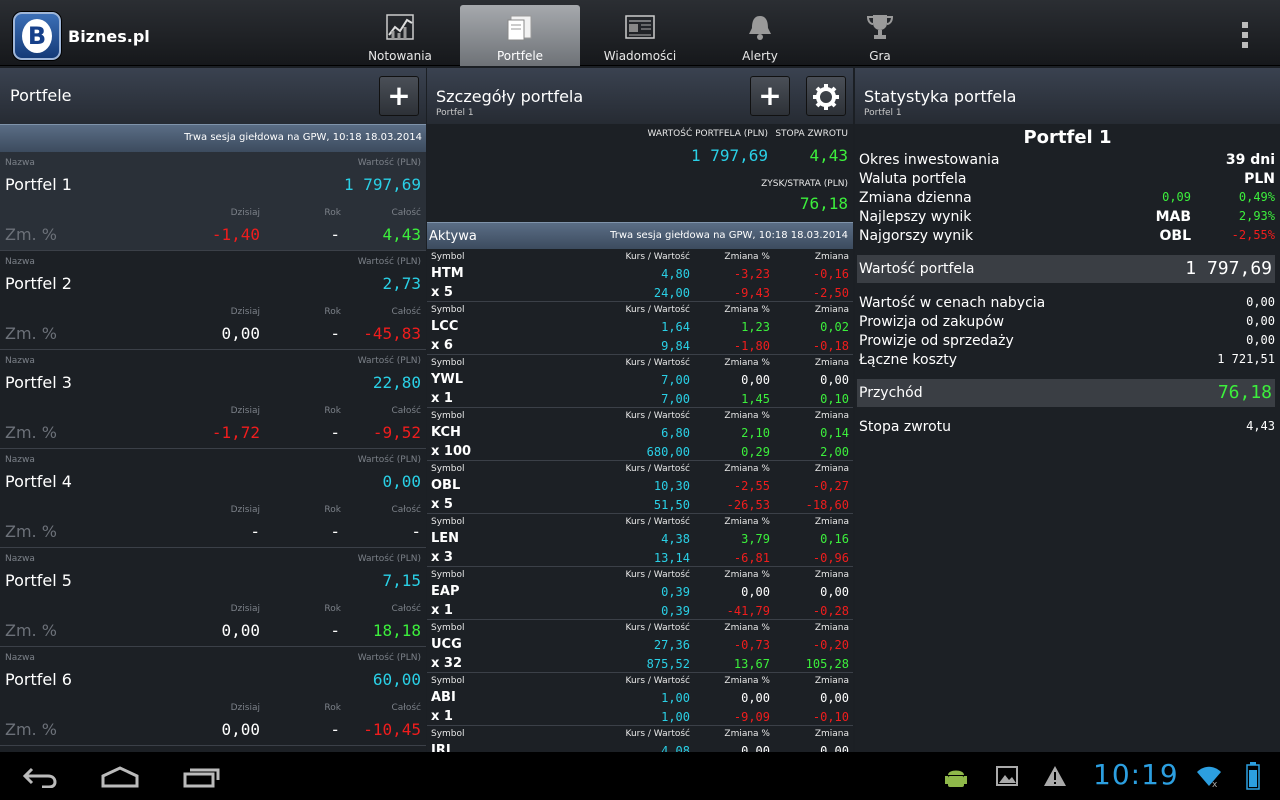 The width and height of the screenshot is (1280, 800). I want to click on asset-price: 4,38, so click(675, 539).